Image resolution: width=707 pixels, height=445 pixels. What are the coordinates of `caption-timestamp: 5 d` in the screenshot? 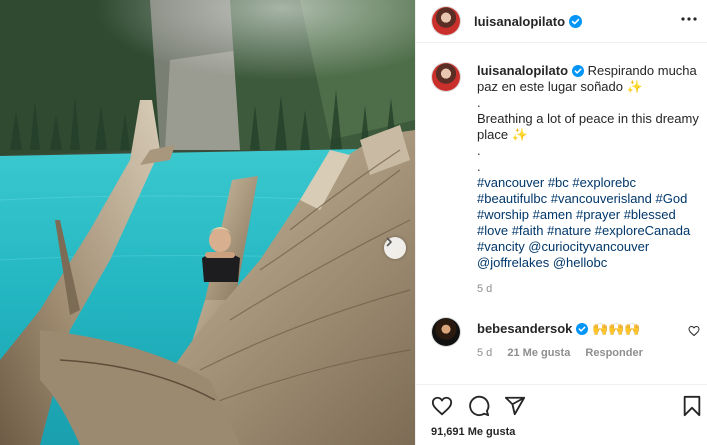 It's located at (590, 289).